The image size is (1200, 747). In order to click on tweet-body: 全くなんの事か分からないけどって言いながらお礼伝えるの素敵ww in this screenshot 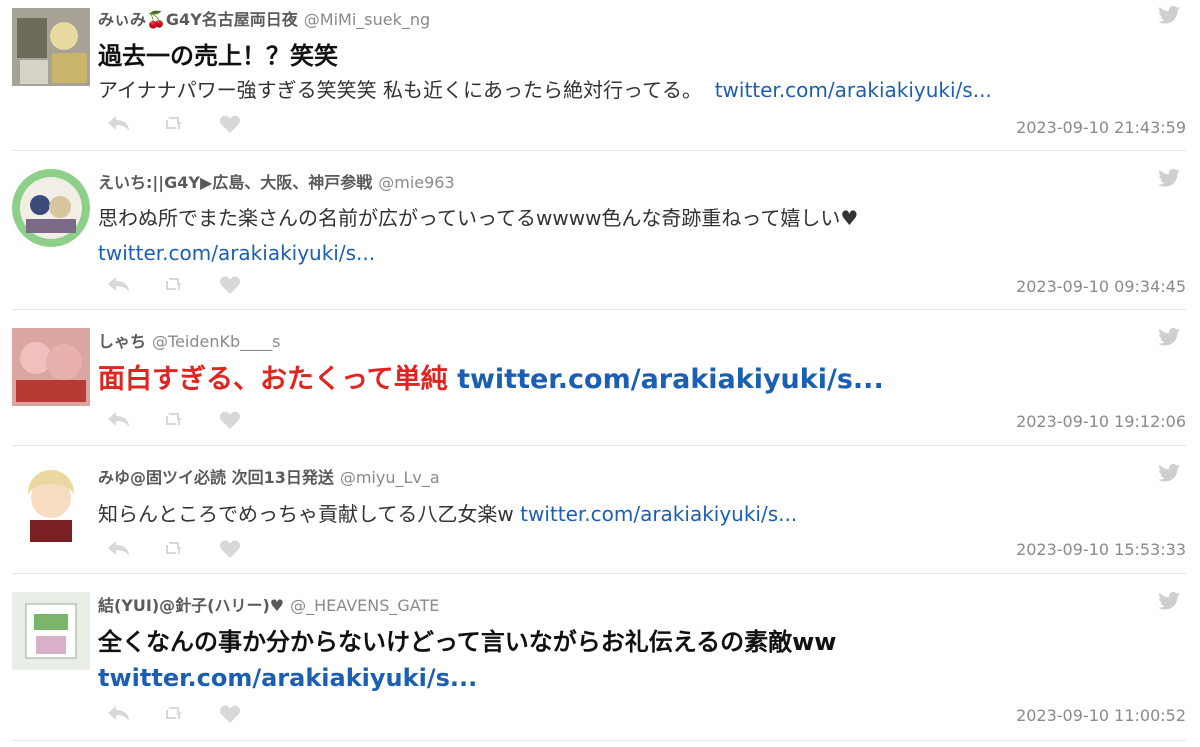, I will do `click(467, 642)`.